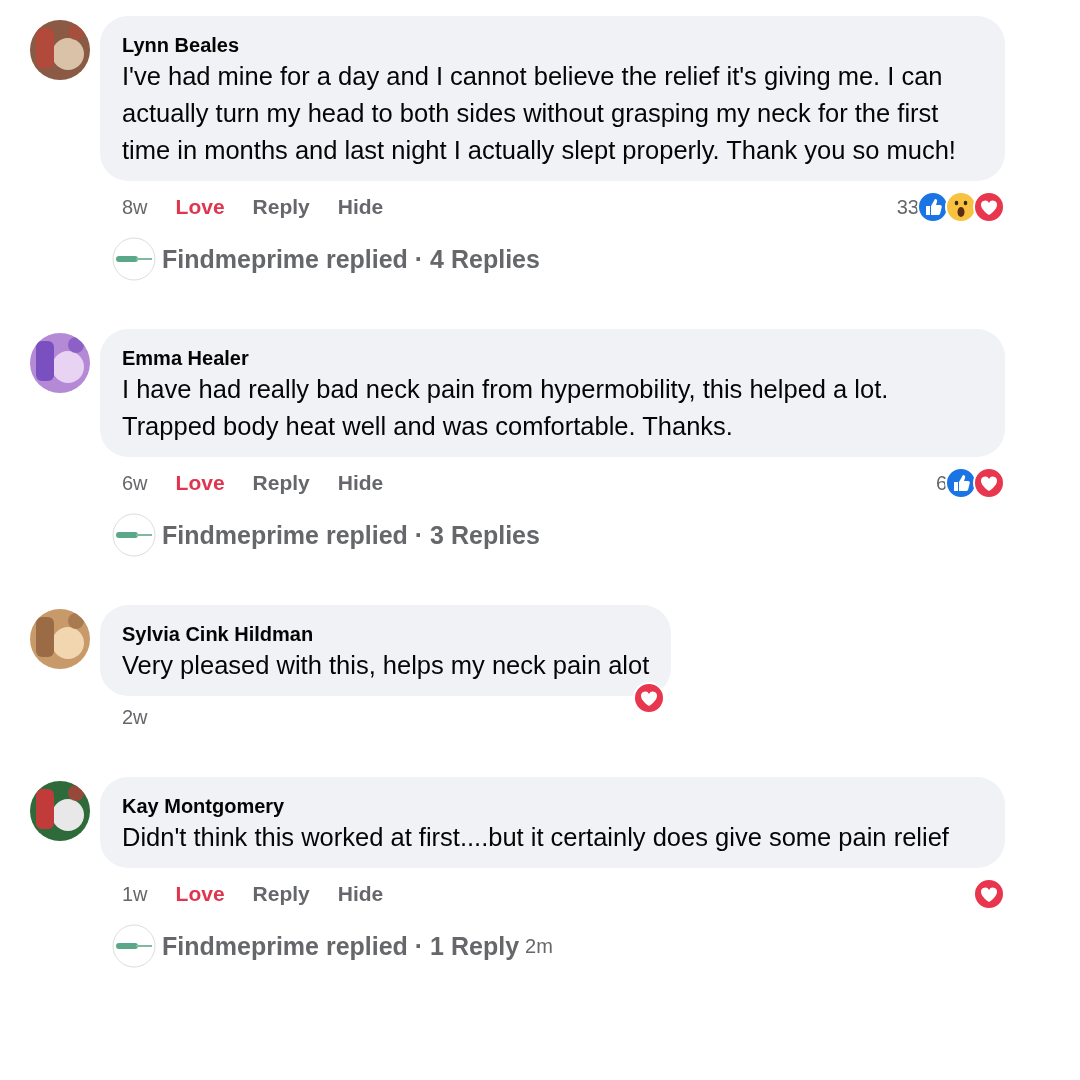  Describe the element at coordinates (386, 665) in the screenshot. I see `comment-text: Very pleased with this, helps my neck pain alot` at that location.